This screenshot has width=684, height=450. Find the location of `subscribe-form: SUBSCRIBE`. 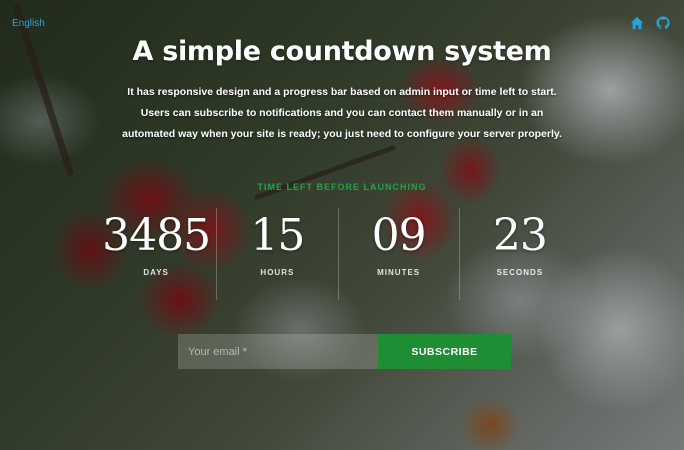

subscribe-form: SUBSCRIBE is located at coordinates (344, 351).